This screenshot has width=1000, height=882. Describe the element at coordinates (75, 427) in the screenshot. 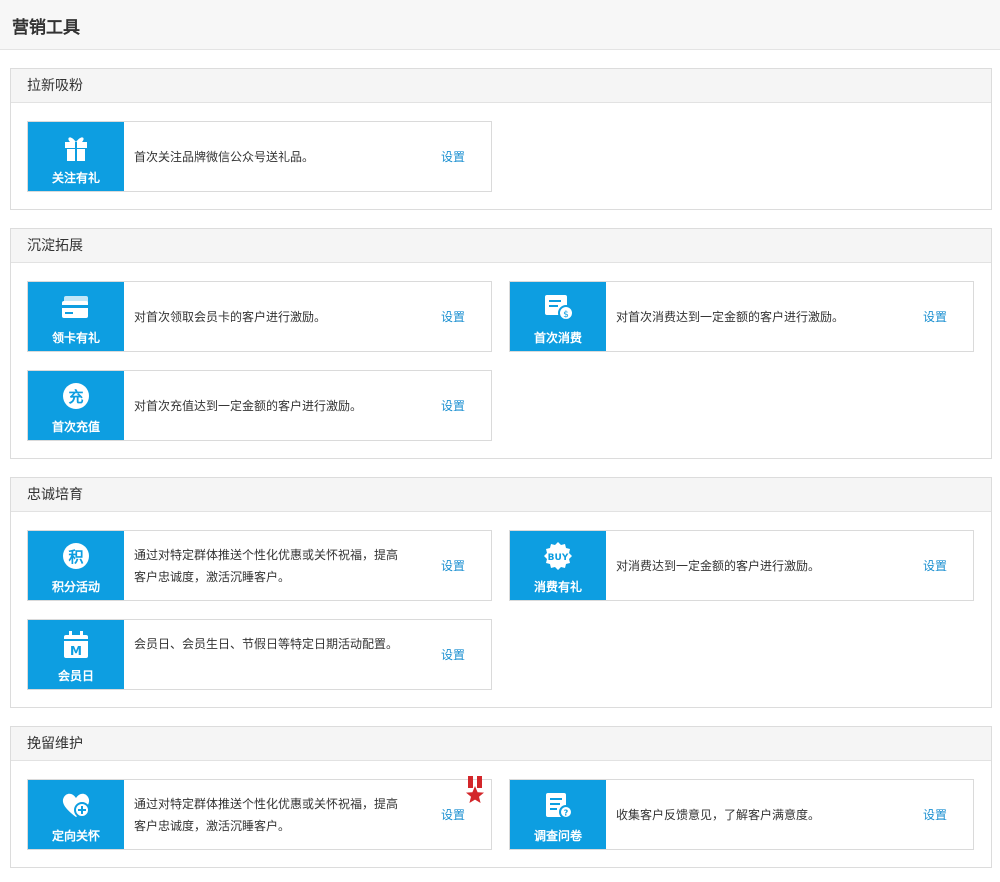

I see `card-label: 首次充值` at that location.